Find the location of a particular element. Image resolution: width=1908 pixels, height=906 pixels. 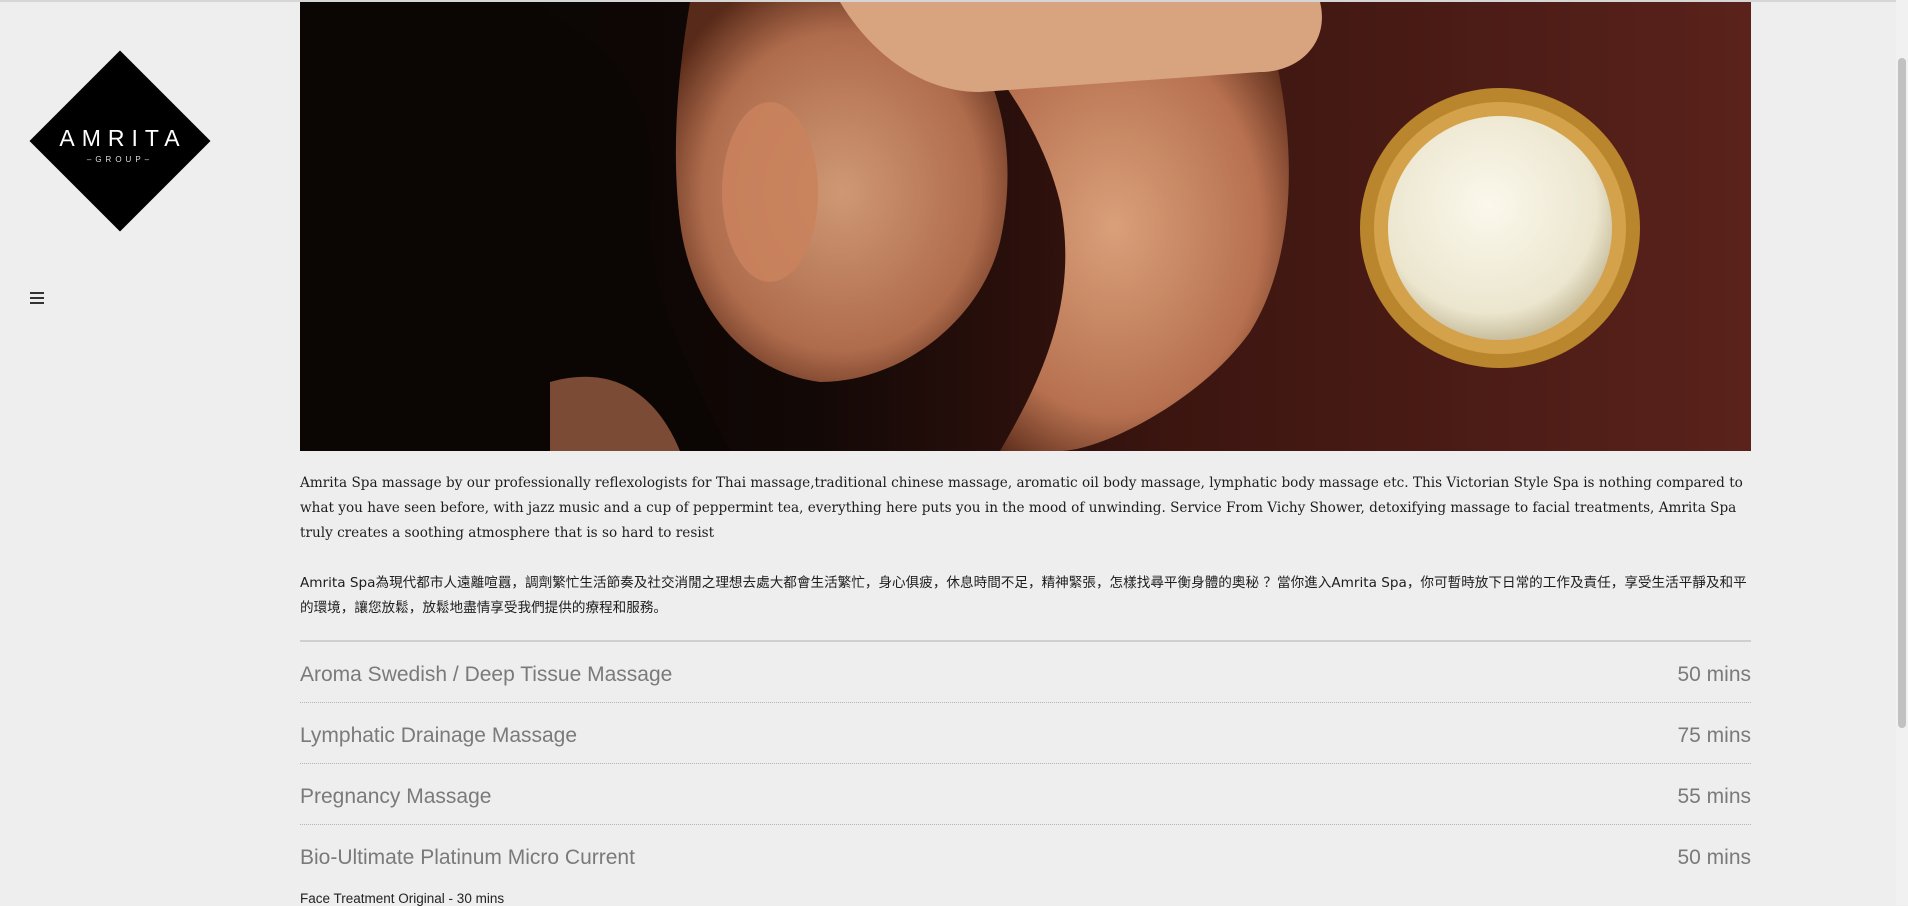

logo-name: AMRITA is located at coordinates (123, 138).